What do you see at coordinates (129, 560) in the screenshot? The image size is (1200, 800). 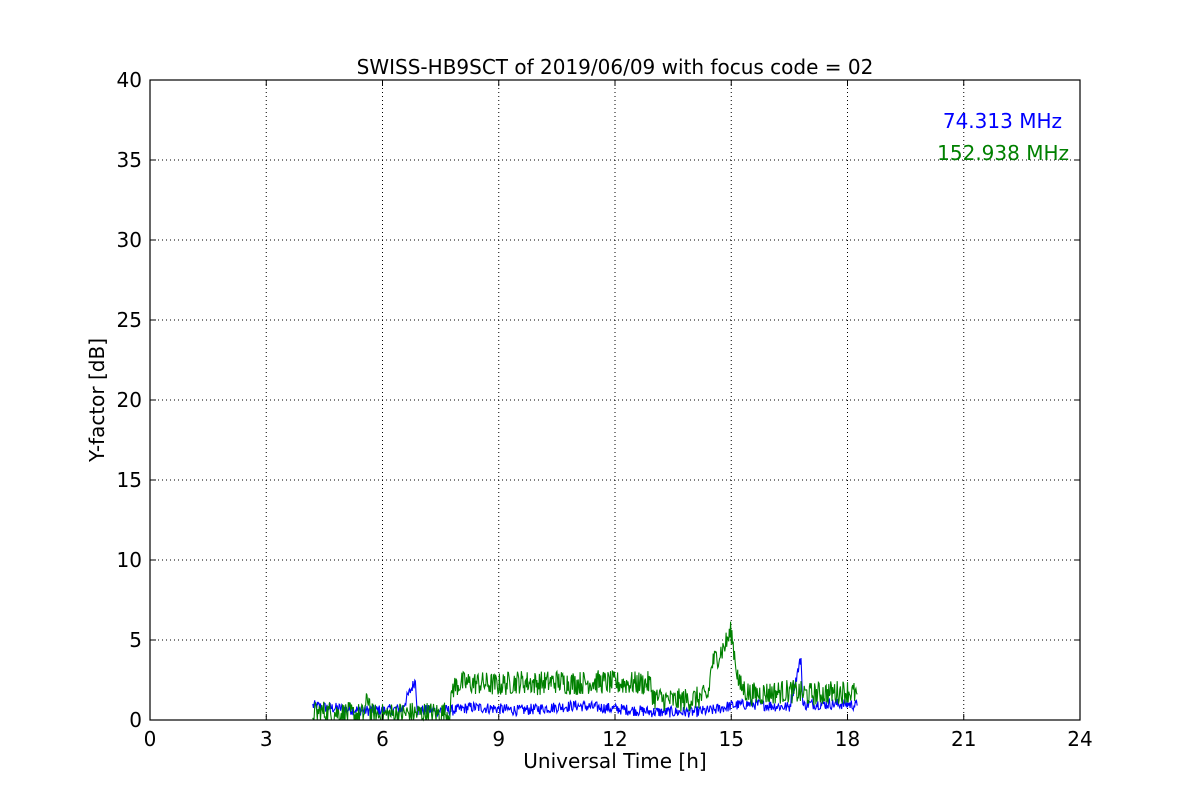 I see `y-tick-label: 10` at bounding box center [129, 560].